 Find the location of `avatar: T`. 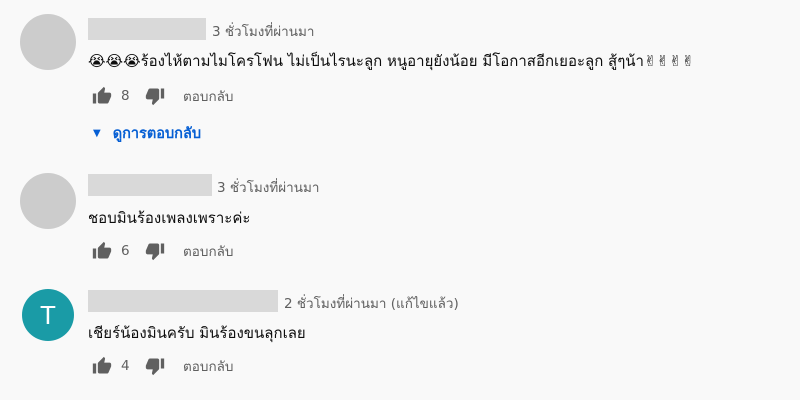

avatar: T is located at coordinates (48, 315).